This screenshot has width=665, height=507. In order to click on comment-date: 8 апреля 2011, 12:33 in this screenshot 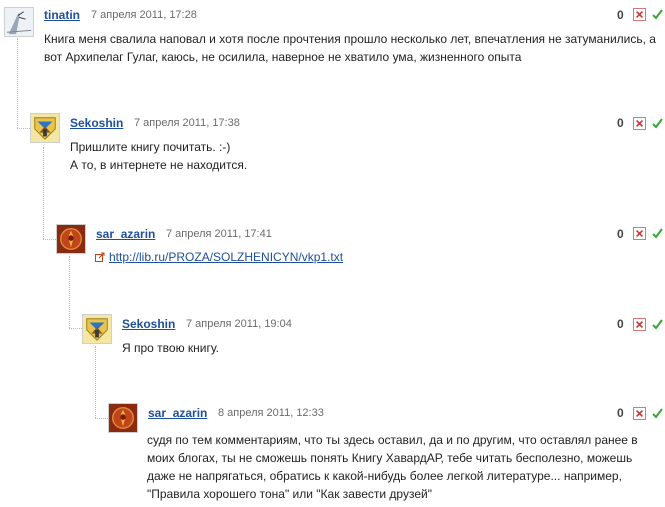, I will do `click(271, 413)`.